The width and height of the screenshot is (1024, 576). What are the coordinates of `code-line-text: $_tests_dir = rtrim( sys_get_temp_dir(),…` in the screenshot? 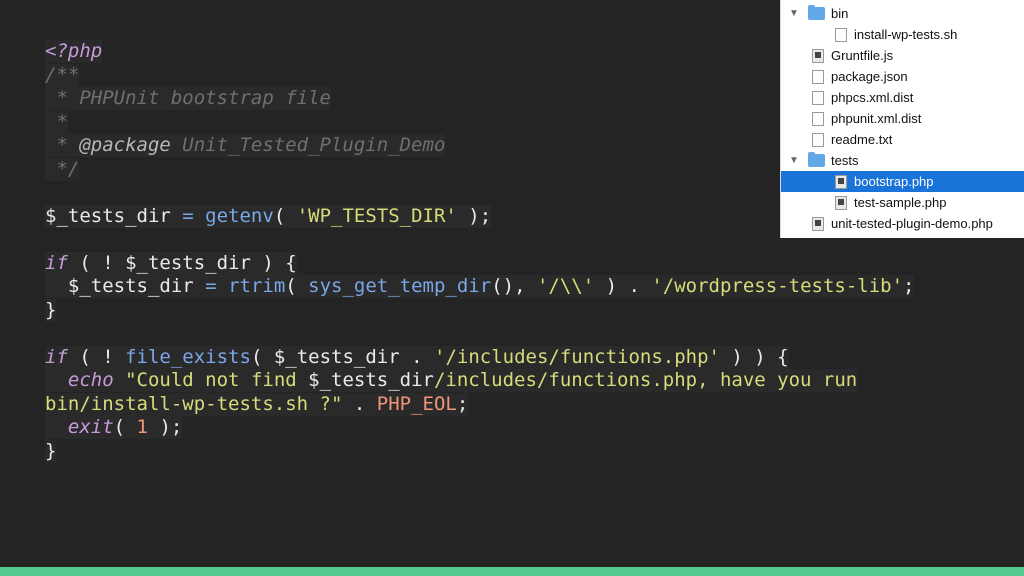 It's located at (480, 286).